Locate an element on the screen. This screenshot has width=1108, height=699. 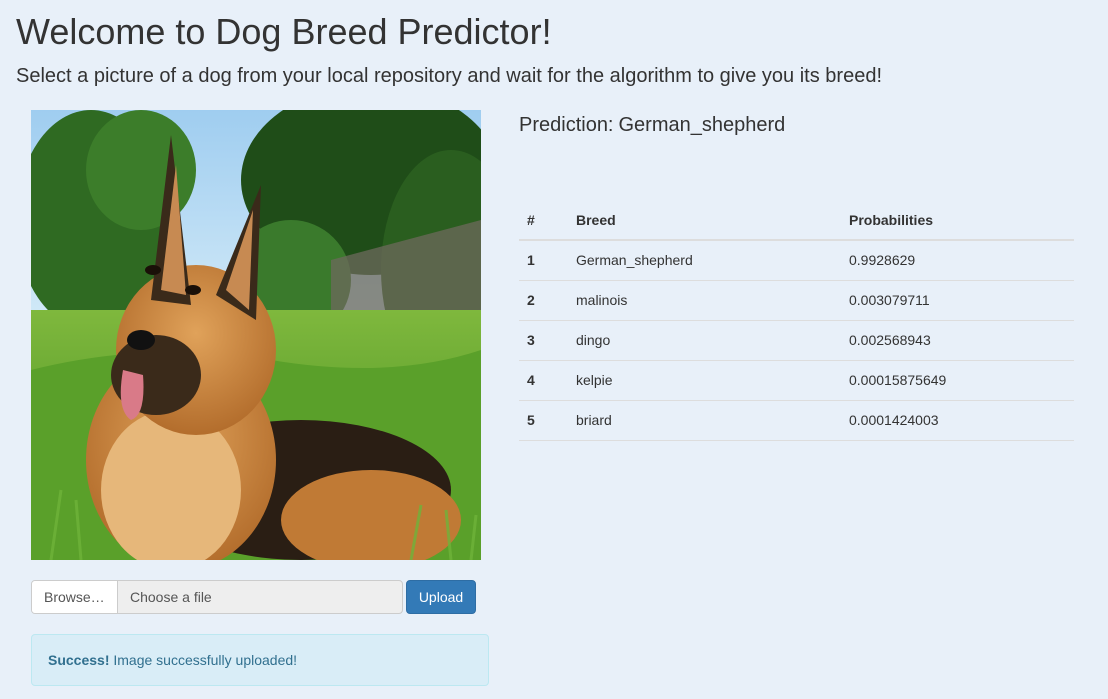
table-row: 1 German_shepherd 0.9928629 is located at coordinates (796, 260).